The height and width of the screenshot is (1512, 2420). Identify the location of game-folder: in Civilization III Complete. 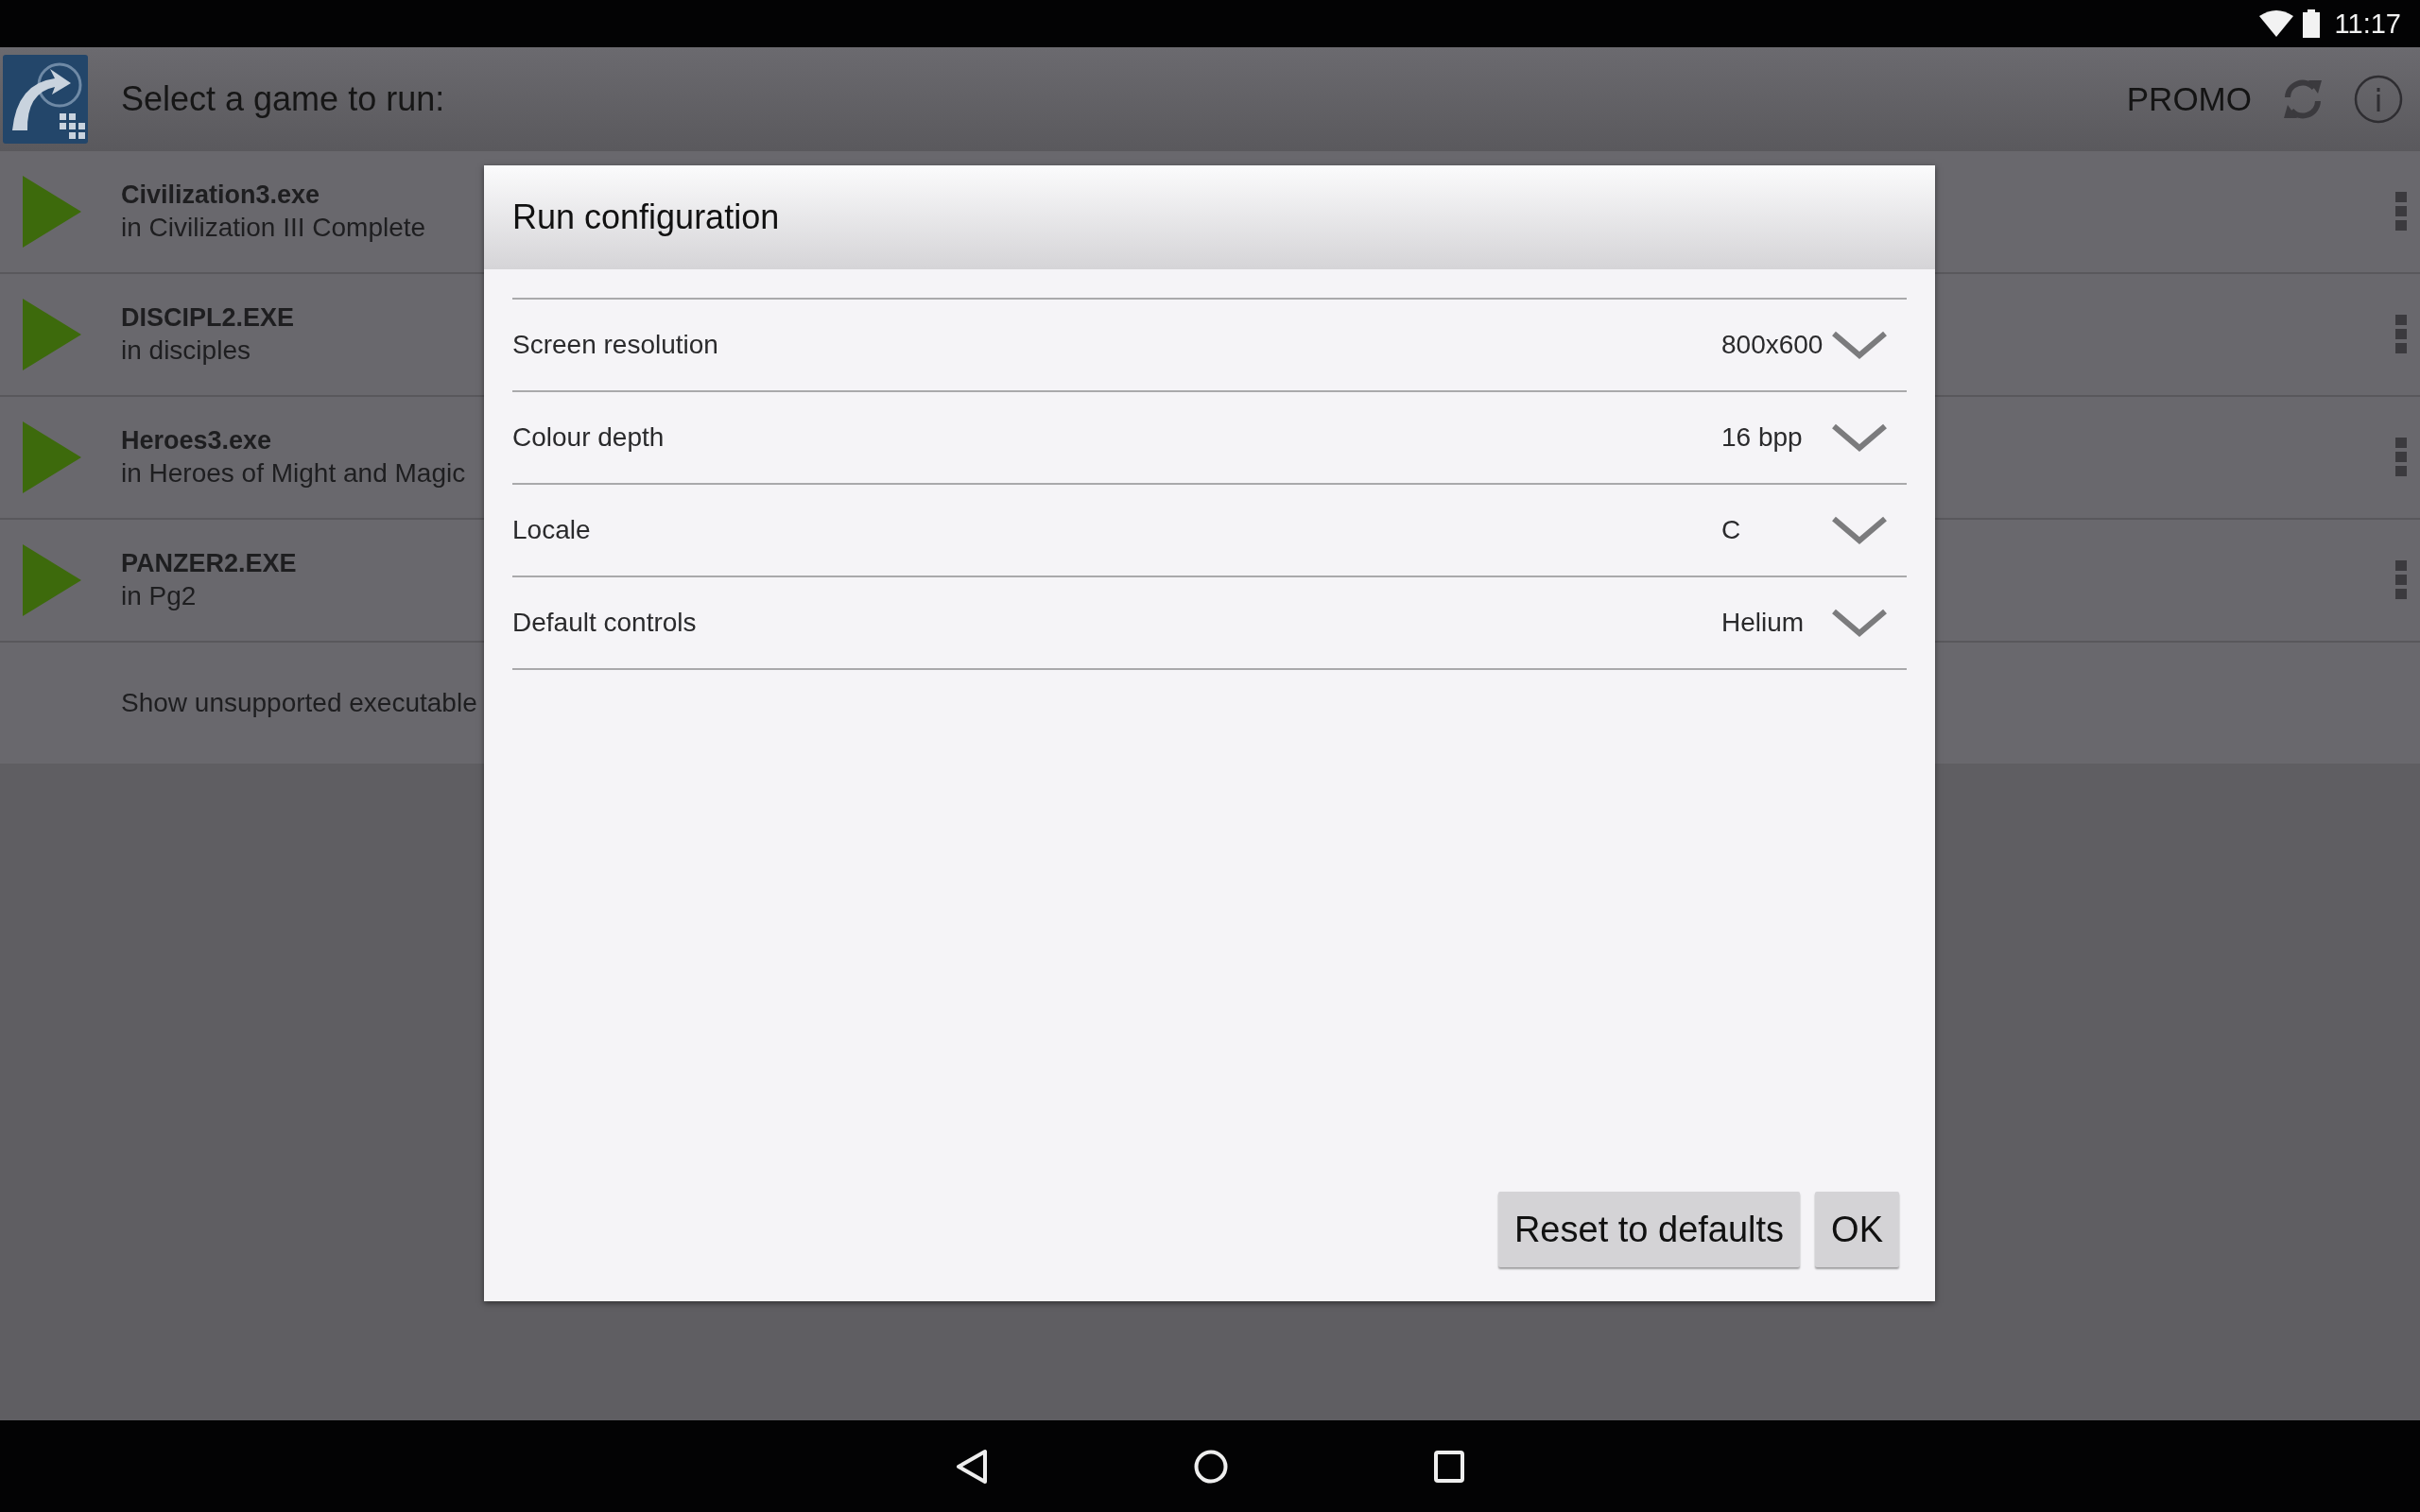
(273, 228).